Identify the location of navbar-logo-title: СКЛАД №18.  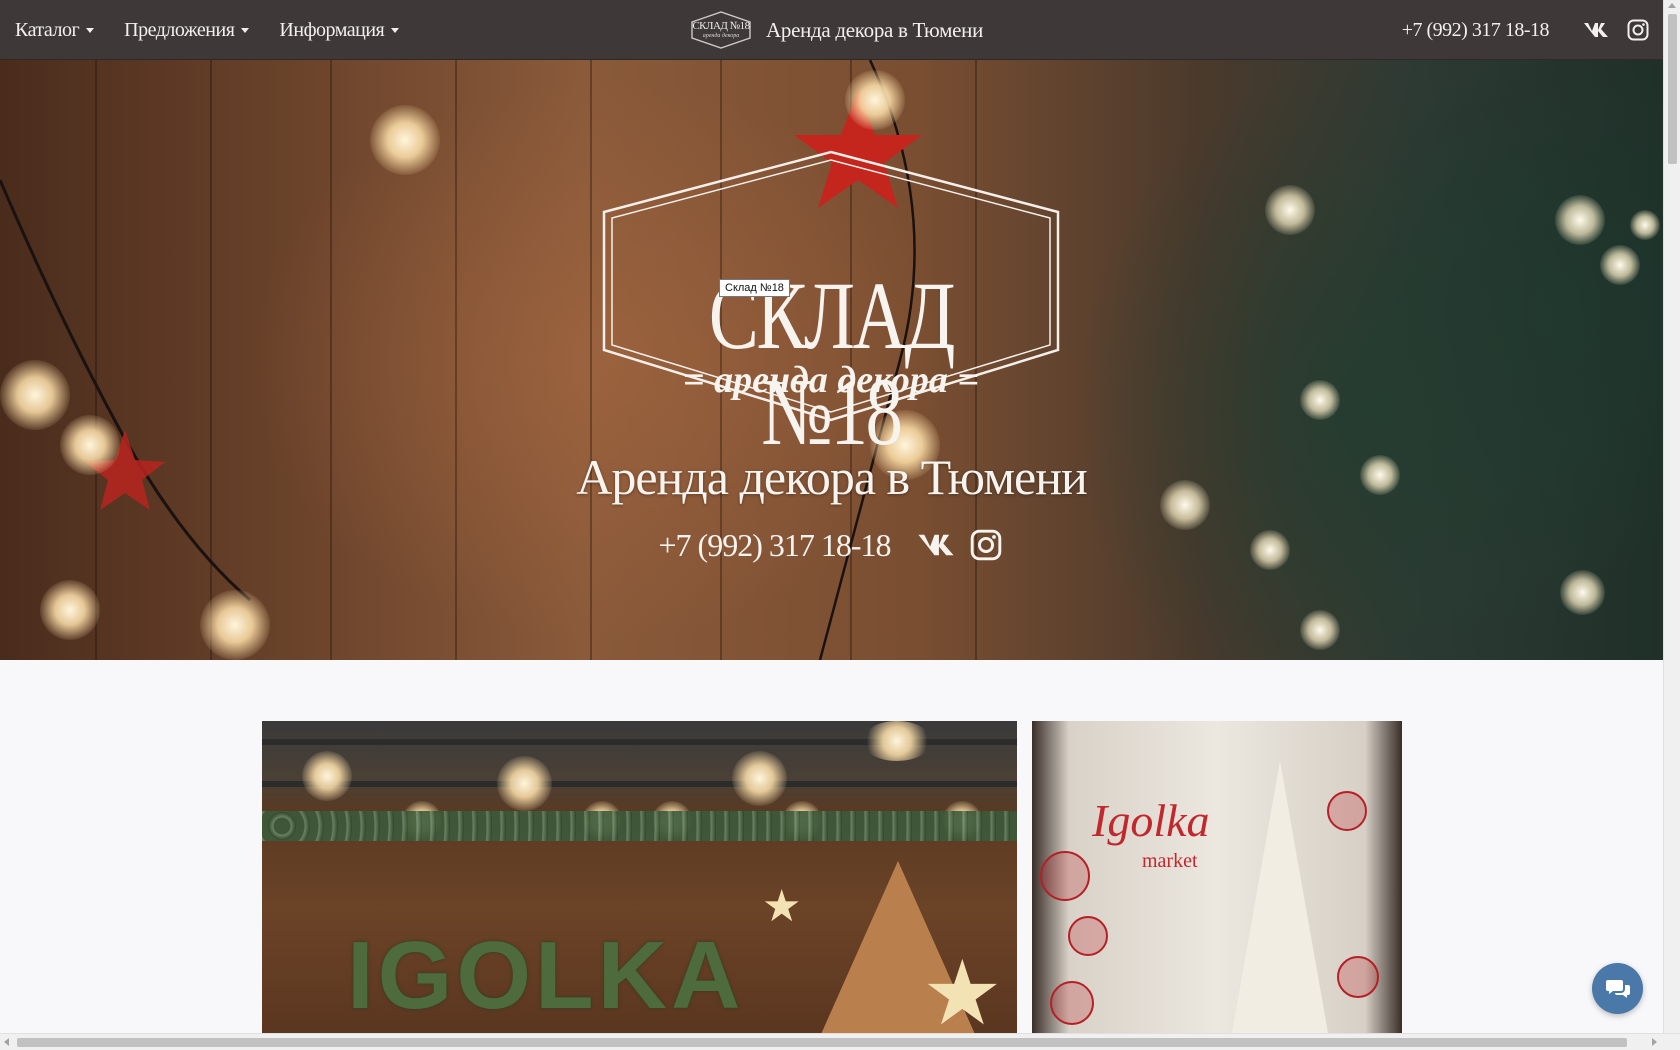
(721, 25).